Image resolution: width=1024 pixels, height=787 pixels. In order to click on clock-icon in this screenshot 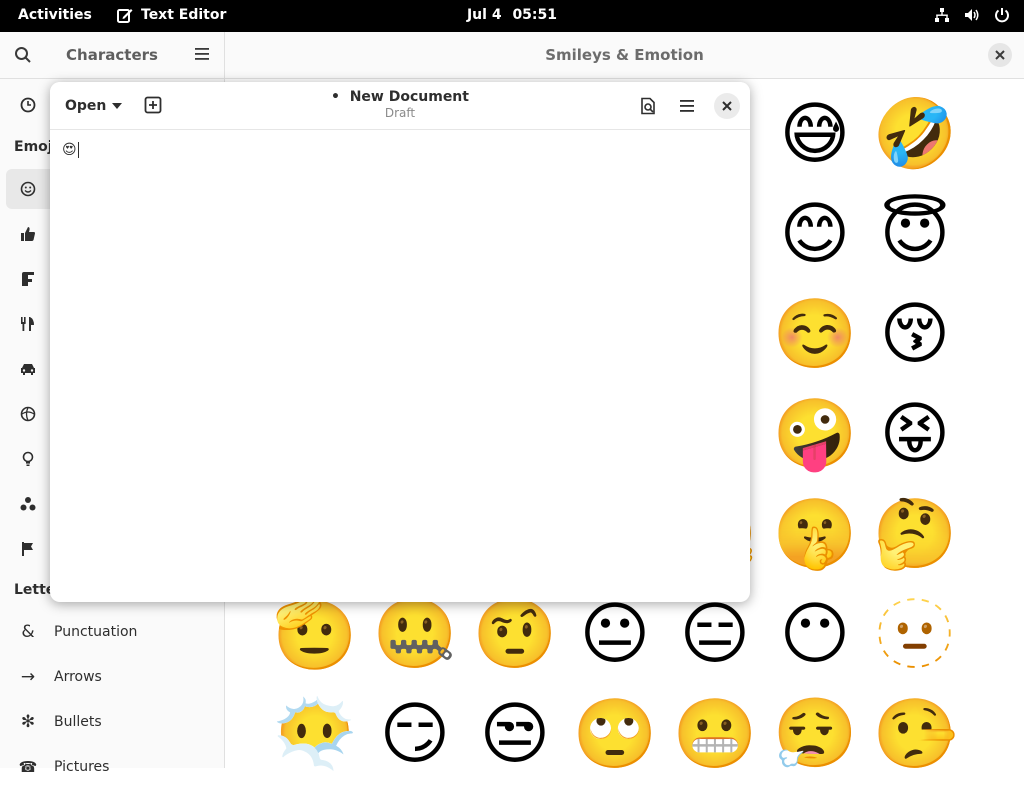, I will do `click(28, 105)`.